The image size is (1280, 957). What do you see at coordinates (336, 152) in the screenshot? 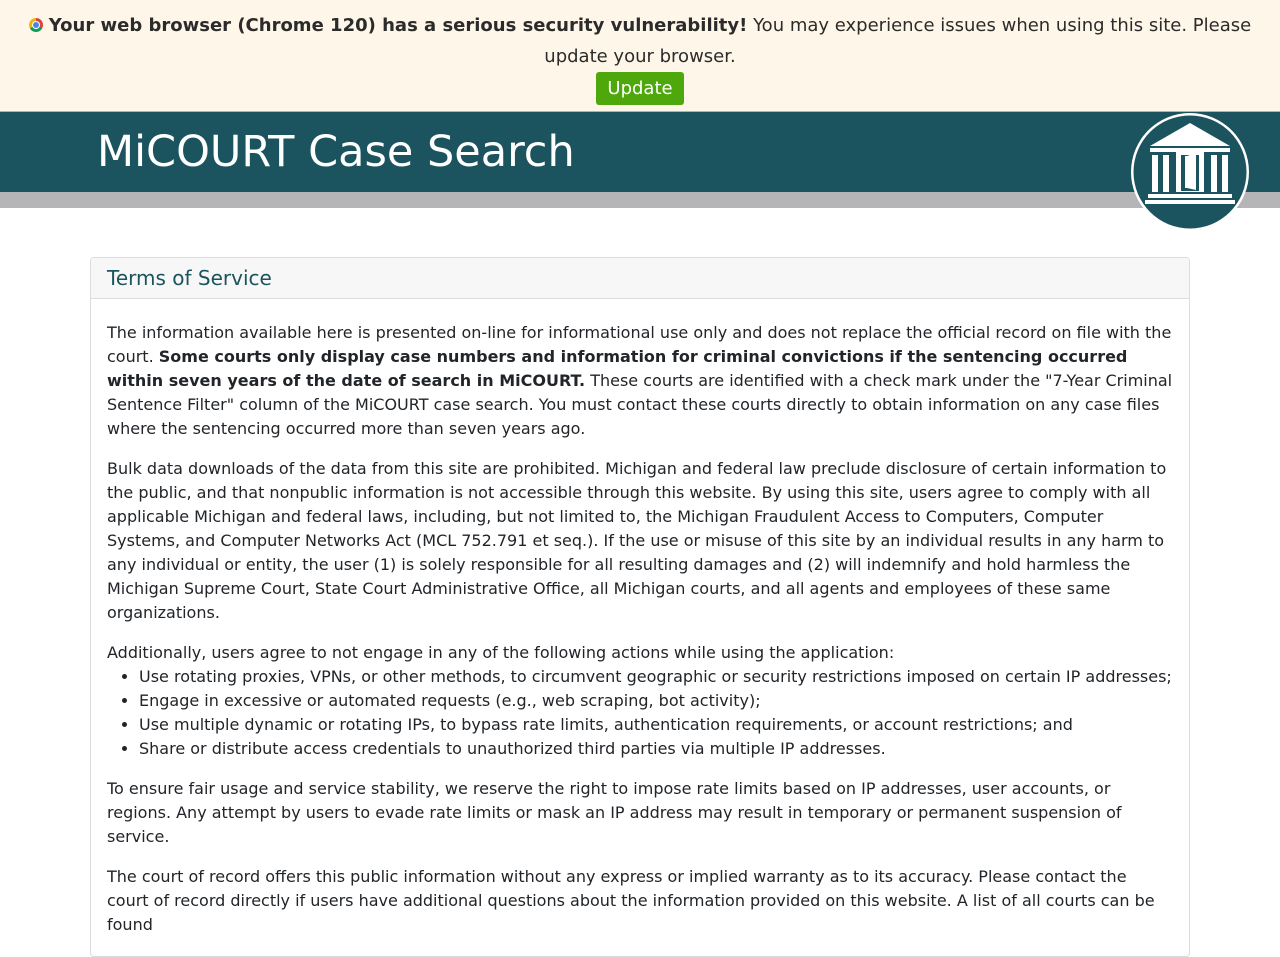
I see `site-title: MiCOURT Case Search` at bounding box center [336, 152].